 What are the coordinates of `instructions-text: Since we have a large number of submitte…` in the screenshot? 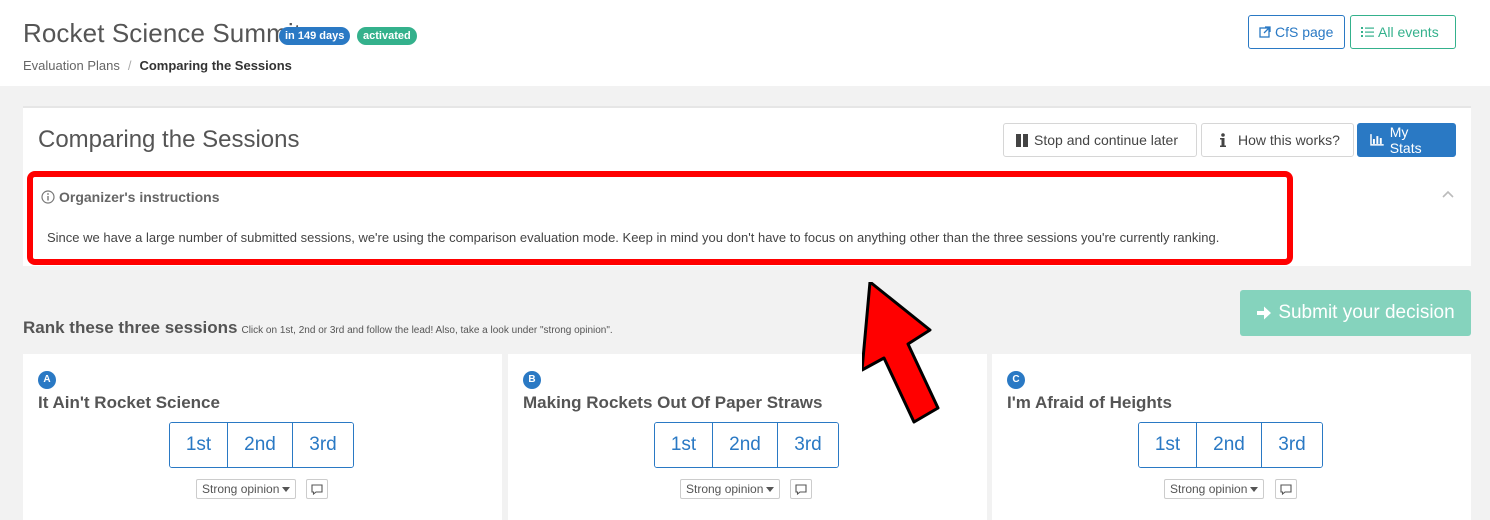 It's located at (633, 237).